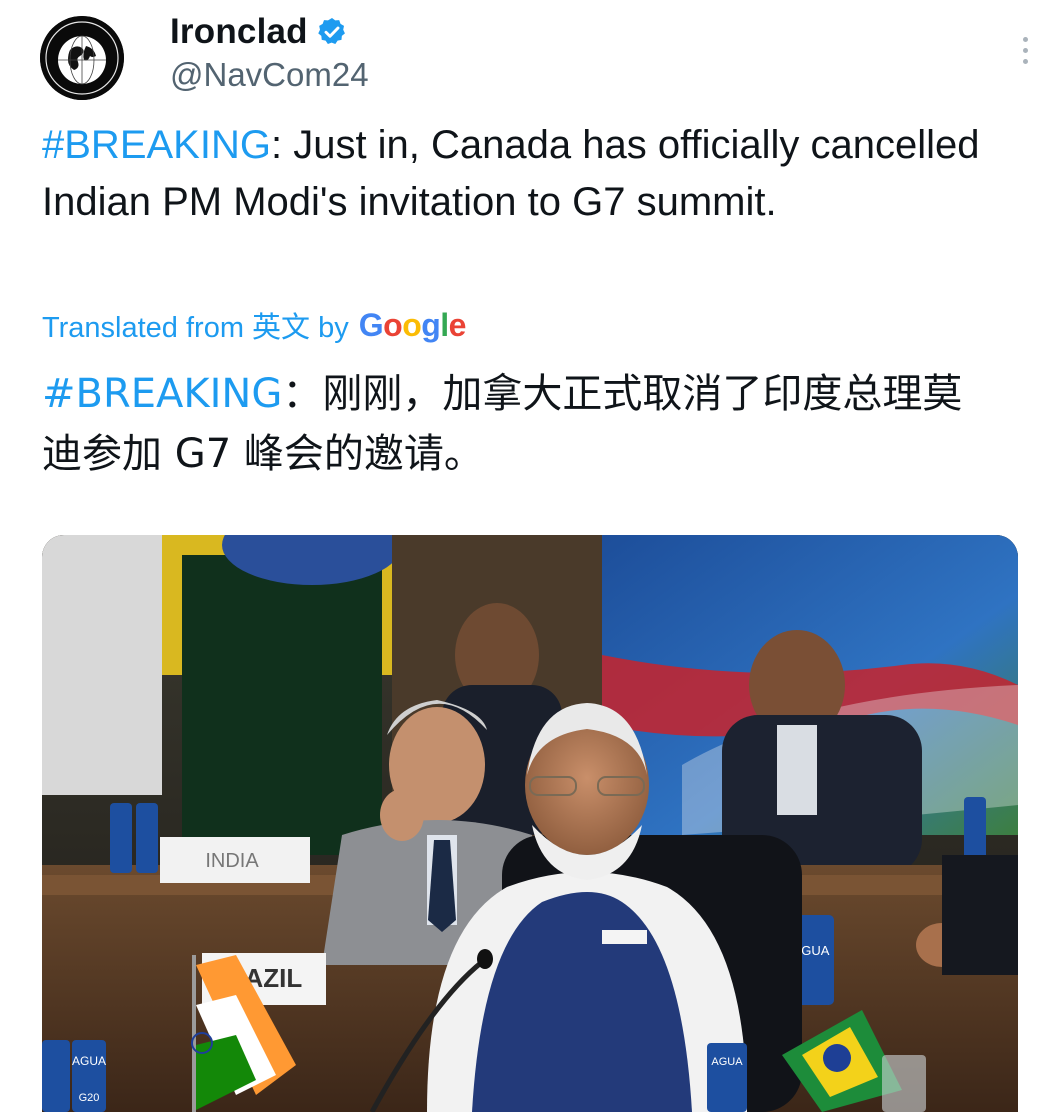  What do you see at coordinates (1025, 50) in the screenshot?
I see `more-options-icon` at bounding box center [1025, 50].